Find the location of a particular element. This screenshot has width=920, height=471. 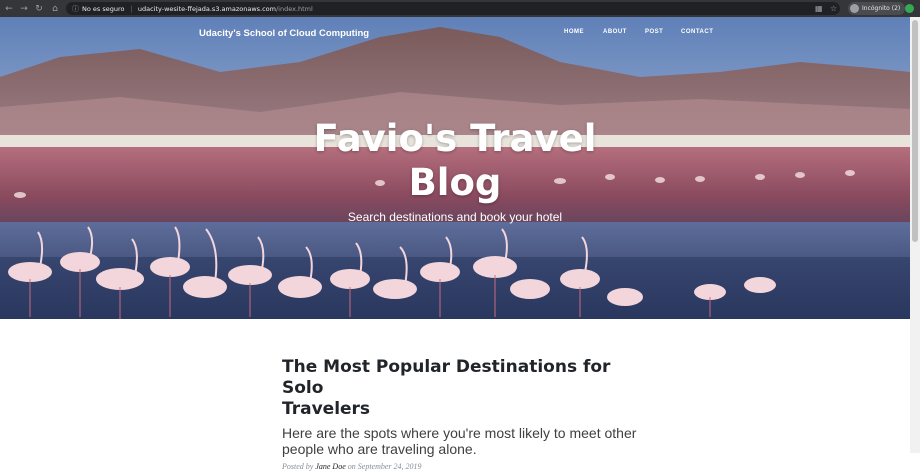

forward-icon: → is located at coordinates (24, 8).